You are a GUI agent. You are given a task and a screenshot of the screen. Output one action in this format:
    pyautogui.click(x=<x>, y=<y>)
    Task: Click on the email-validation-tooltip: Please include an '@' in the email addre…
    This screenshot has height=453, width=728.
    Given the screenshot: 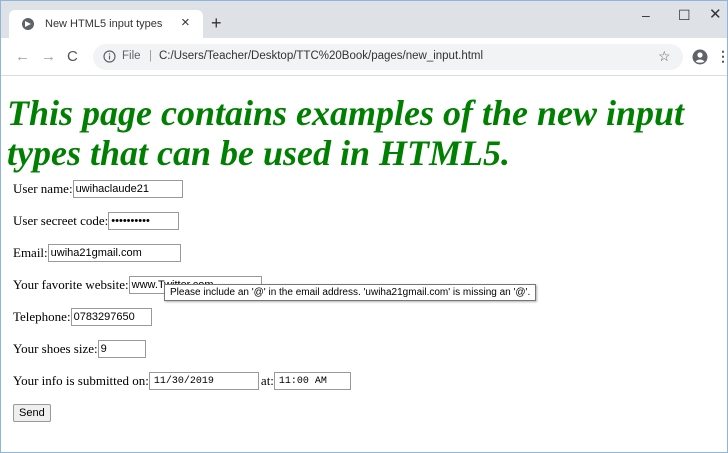 What is the action you would take?
    pyautogui.click(x=350, y=292)
    